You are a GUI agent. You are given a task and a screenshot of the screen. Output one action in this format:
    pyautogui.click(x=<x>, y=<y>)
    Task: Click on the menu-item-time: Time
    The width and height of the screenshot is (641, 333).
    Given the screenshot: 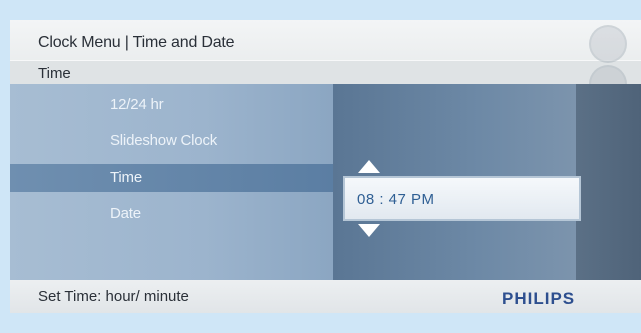 What is the action you would take?
    pyautogui.click(x=126, y=177)
    